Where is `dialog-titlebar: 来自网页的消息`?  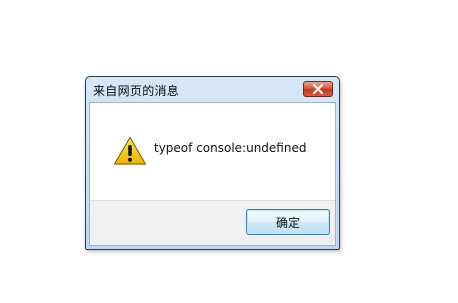
dialog-titlebar: 来自网页的消息 is located at coordinates (212, 89).